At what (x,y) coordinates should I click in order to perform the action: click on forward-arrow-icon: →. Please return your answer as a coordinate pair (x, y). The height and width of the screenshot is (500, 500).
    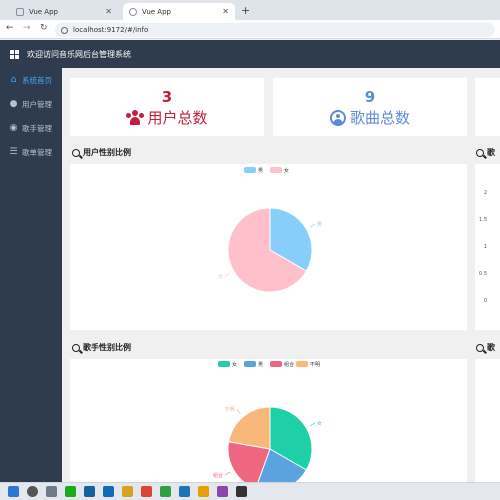
    Looking at the image, I should click on (27, 28).